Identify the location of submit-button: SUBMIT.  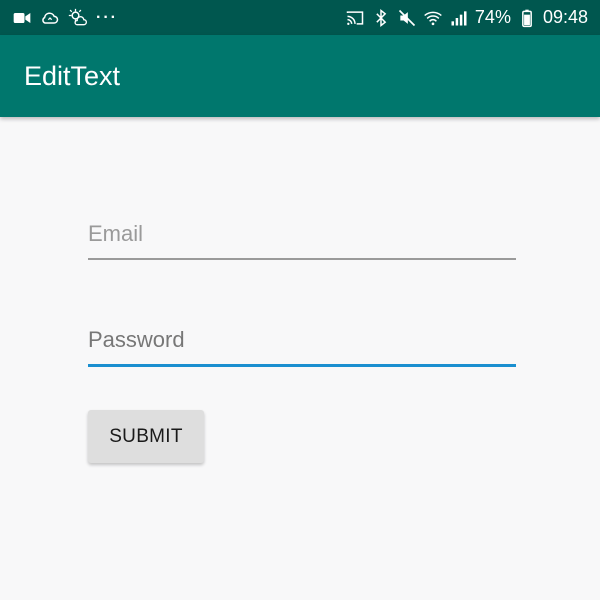
(146, 436).